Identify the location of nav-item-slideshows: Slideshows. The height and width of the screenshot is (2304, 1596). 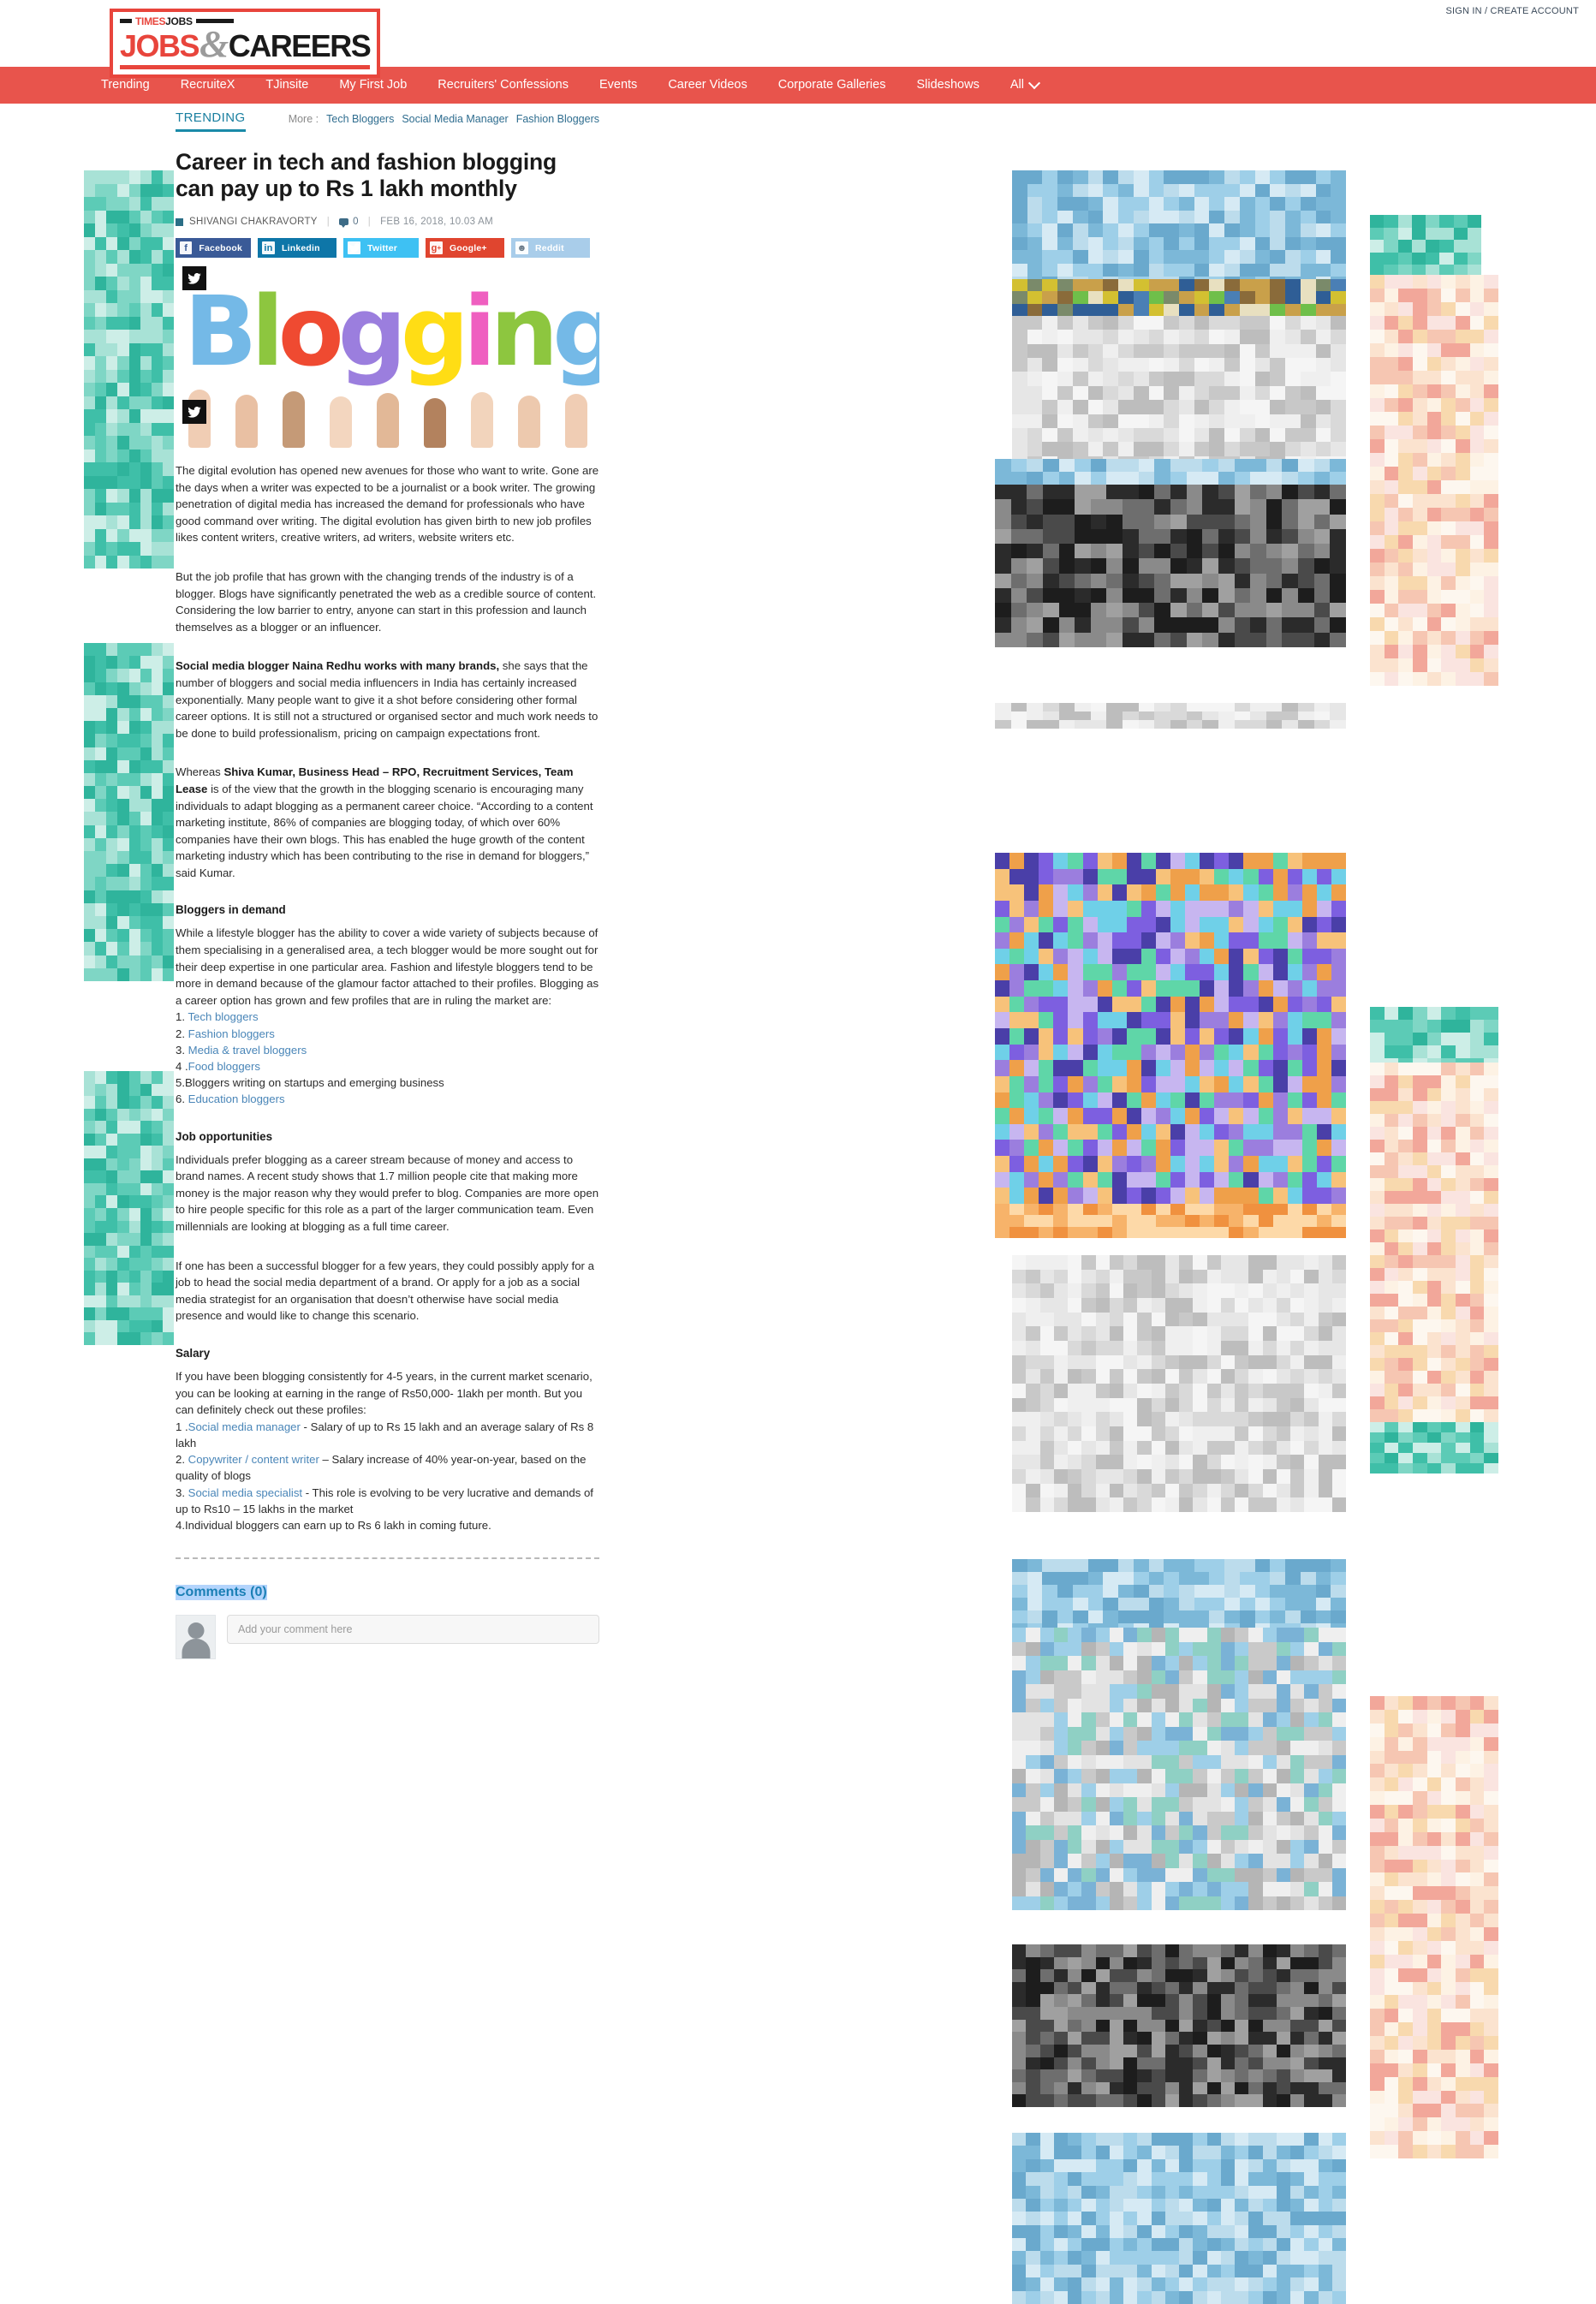
(947, 85).